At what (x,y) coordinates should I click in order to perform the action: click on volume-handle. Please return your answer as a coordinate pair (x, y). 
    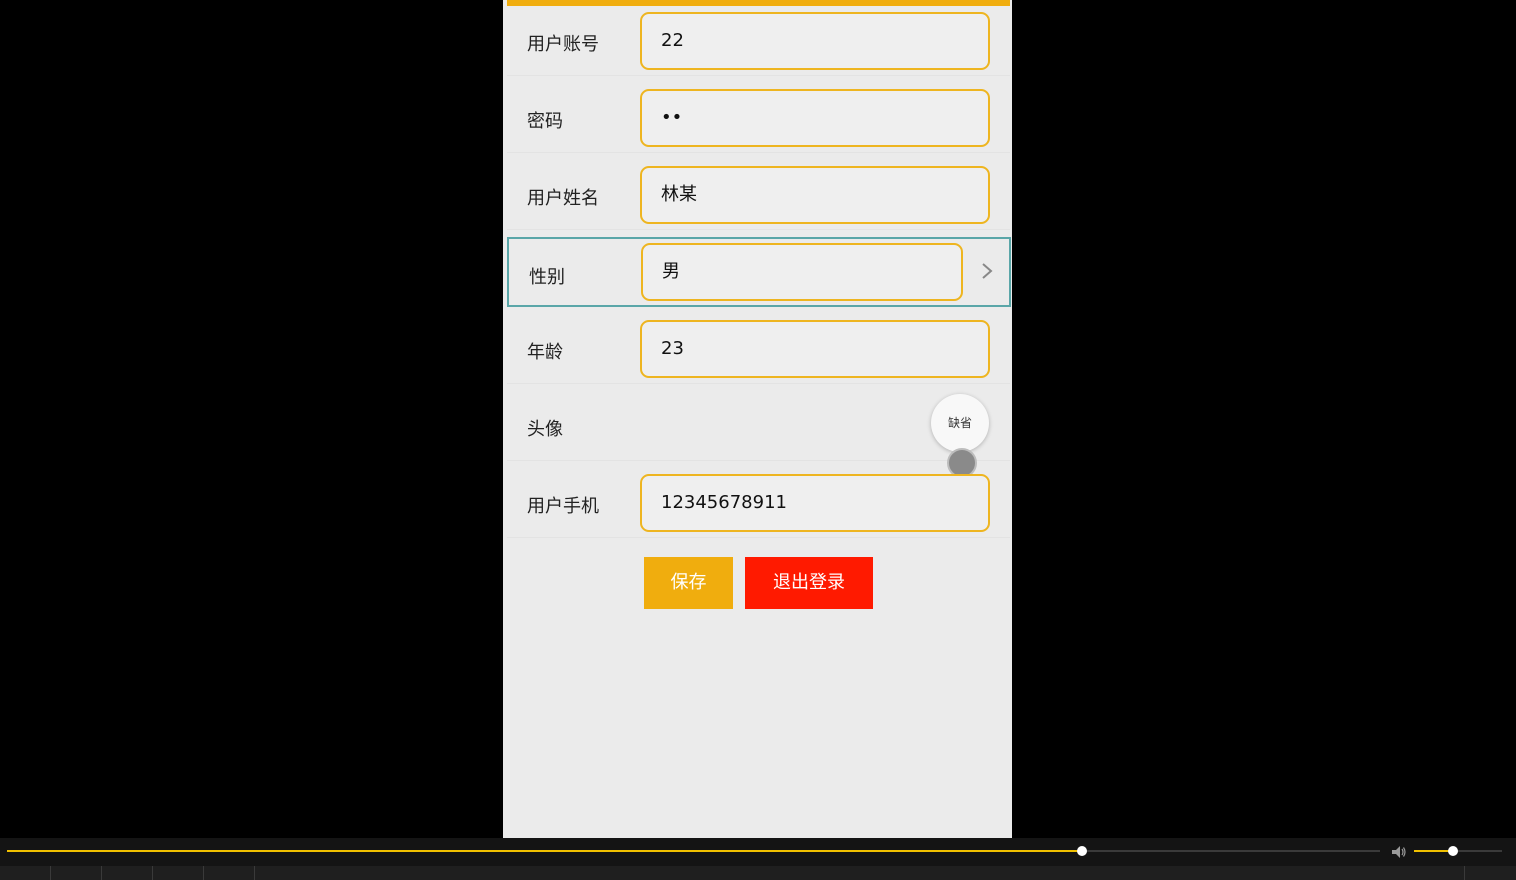
    Looking at the image, I should click on (1452, 851).